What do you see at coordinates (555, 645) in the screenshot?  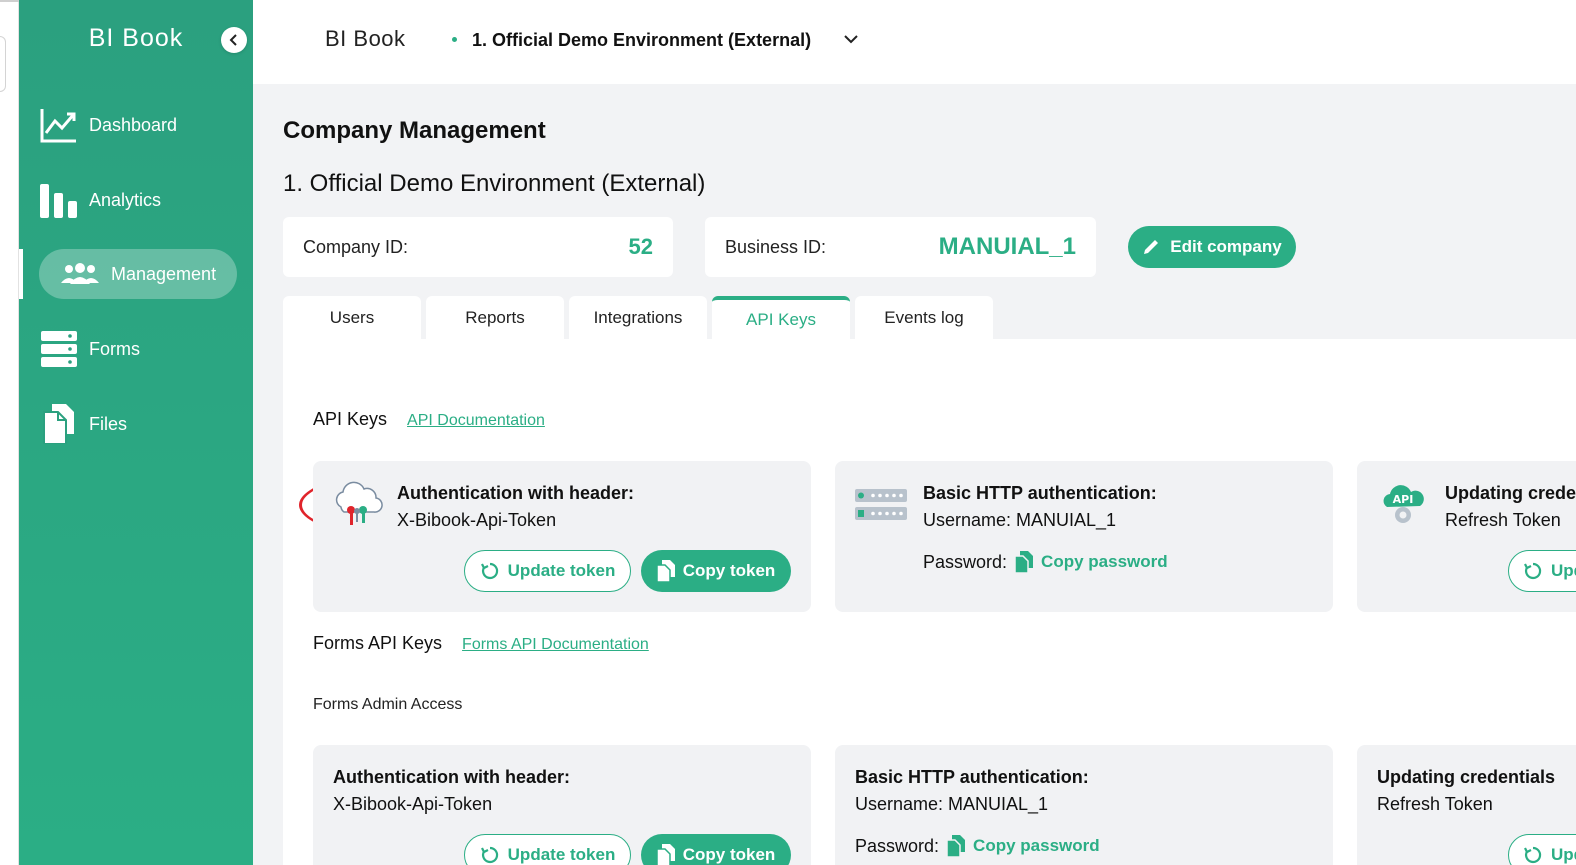 I see `forms-api-documentation-link: Forms API Documentation` at bounding box center [555, 645].